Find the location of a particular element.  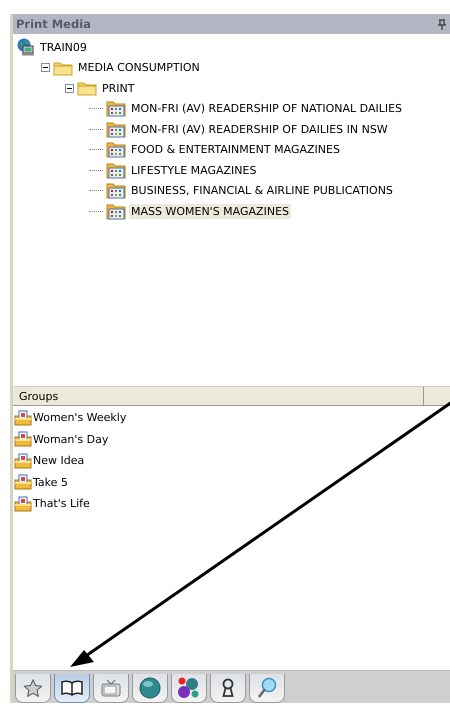

book-icon is located at coordinates (72, 688).